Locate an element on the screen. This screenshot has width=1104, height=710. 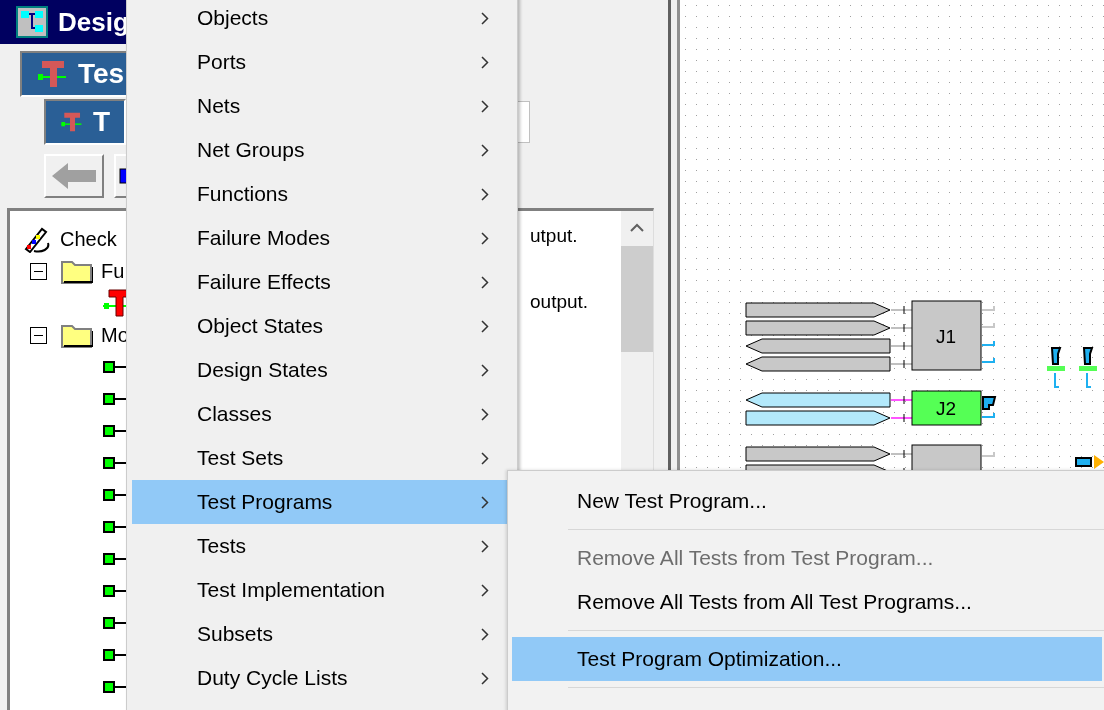
menu-item: Tests is located at coordinates (321, 546).